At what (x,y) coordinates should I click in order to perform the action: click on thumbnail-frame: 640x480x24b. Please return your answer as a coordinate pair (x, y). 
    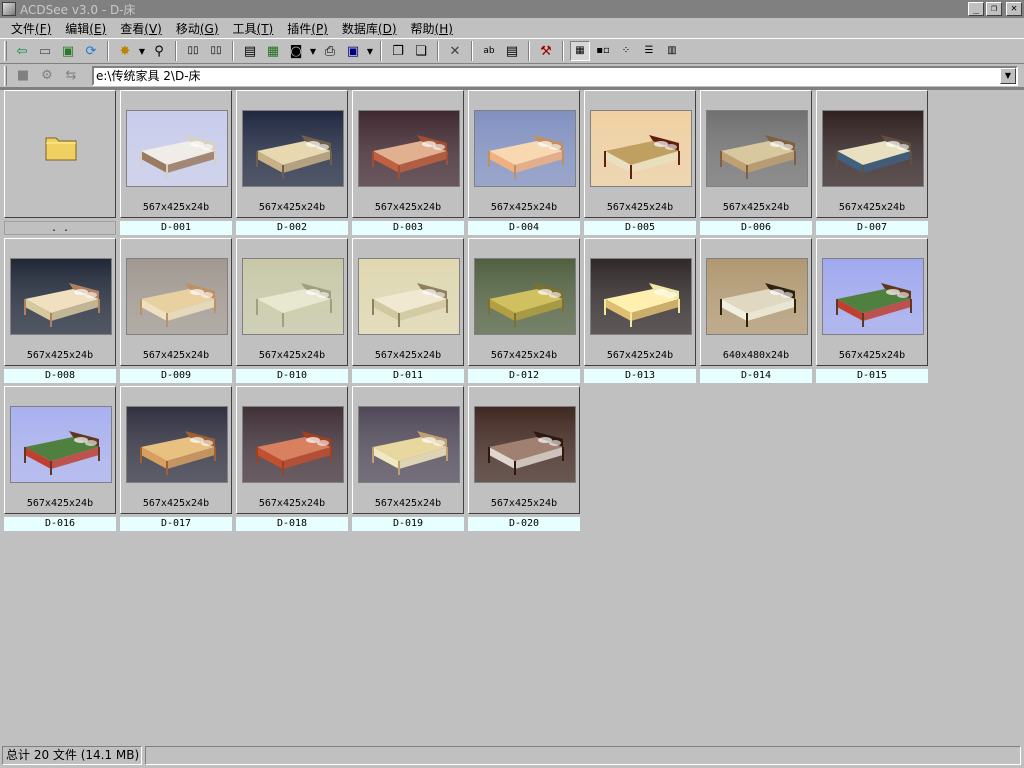
    Looking at the image, I should click on (756, 302).